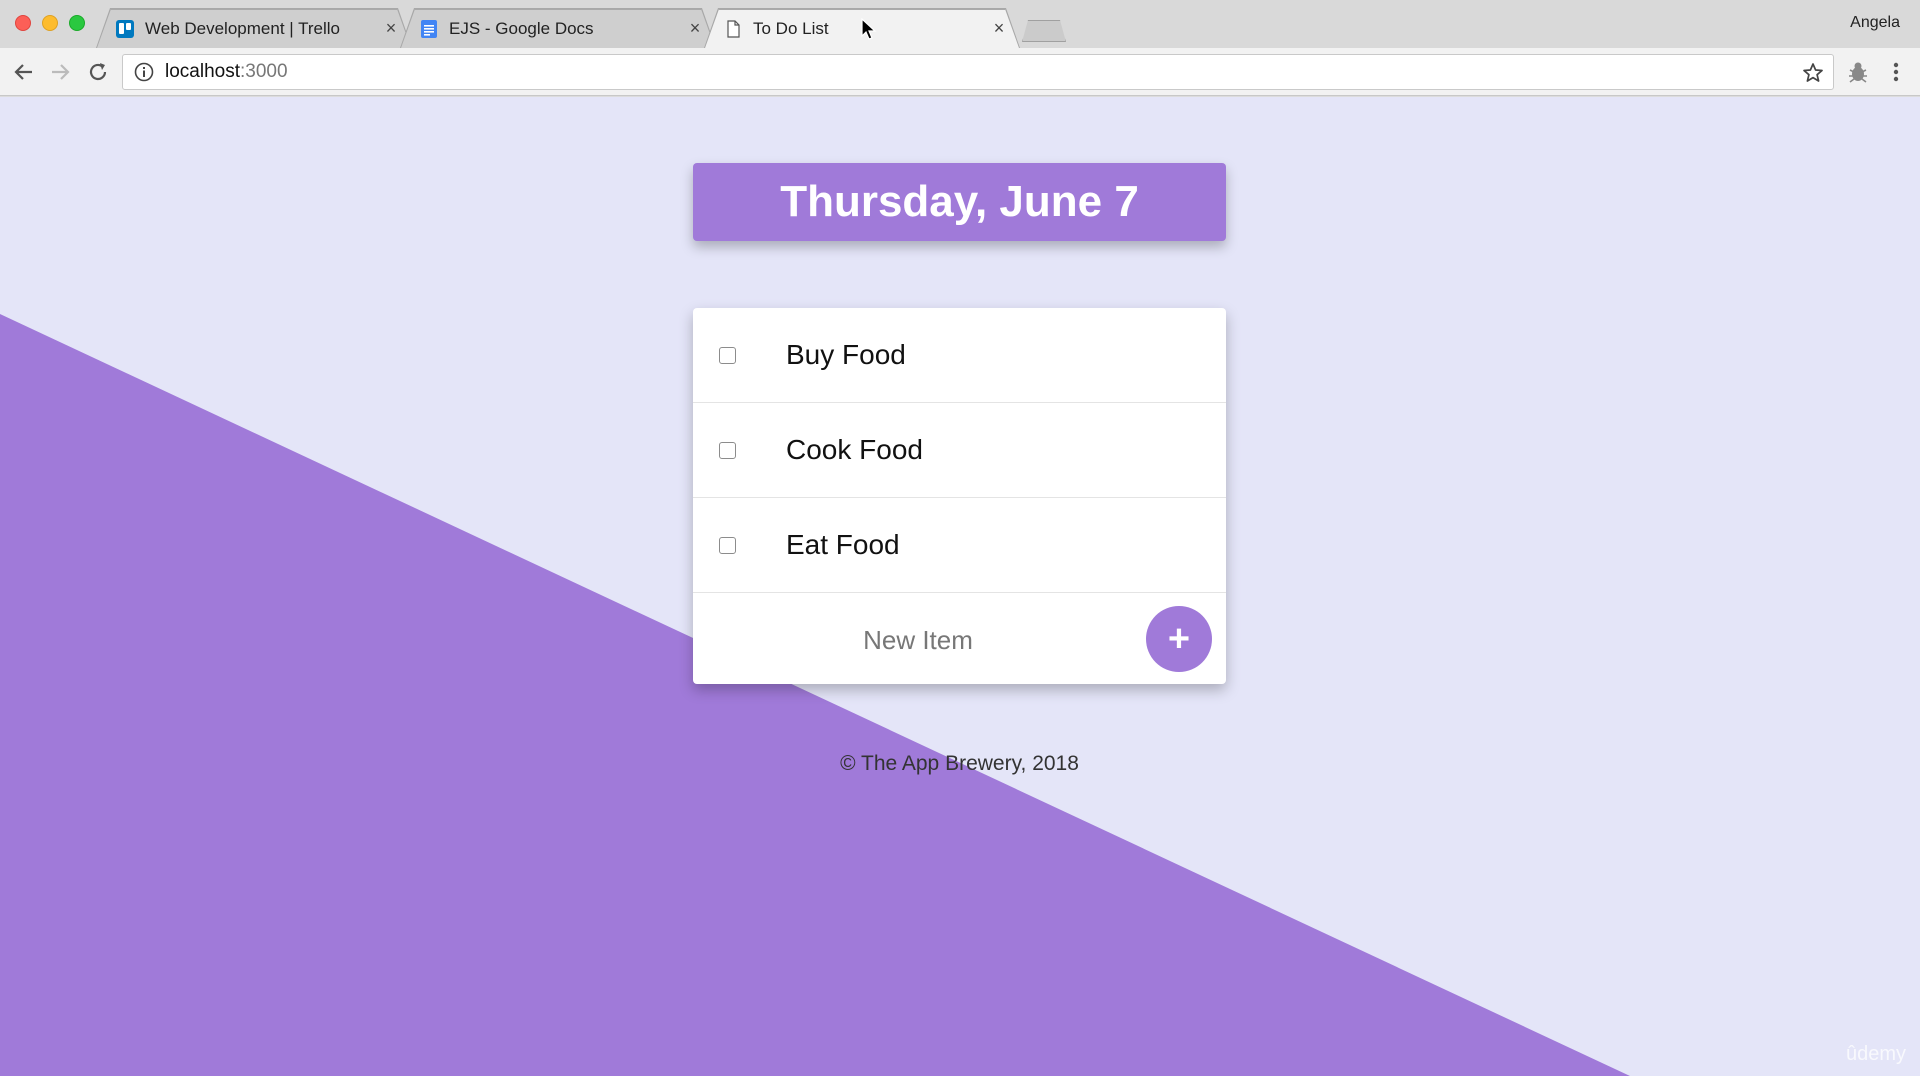 This screenshot has width=1920, height=1076. I want to click on list-item: Cook Food, so click(959, 450).